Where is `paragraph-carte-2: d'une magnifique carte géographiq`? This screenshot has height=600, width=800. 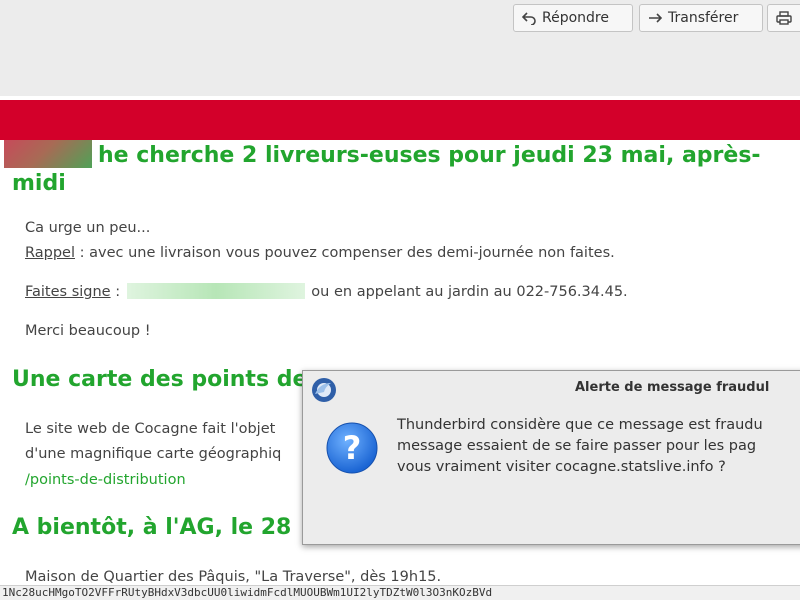
paragraph-carte-2: d'une magnifique carte géographiq is located at coordinates (153, 454).